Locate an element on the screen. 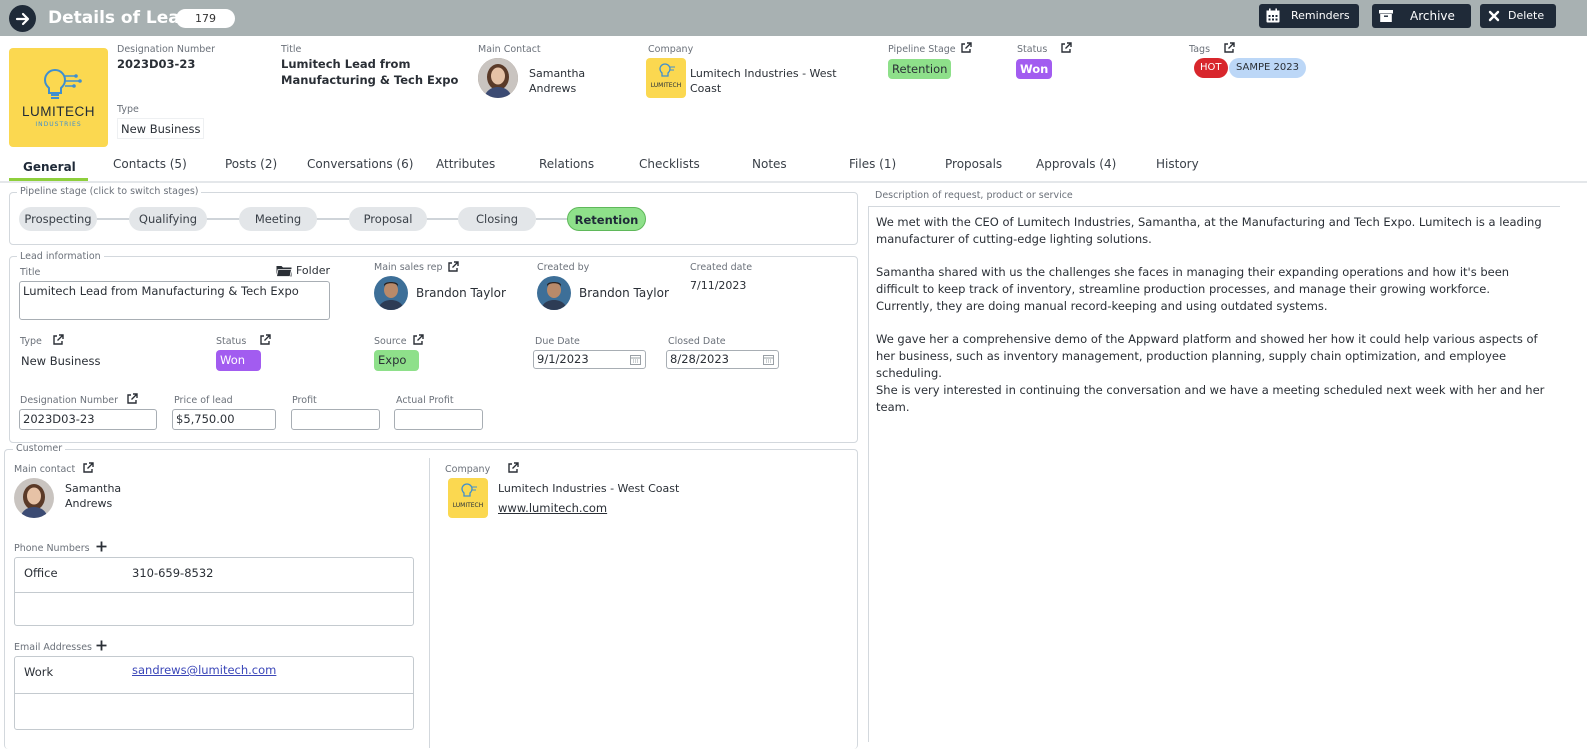 This screenshot has width=1587, height=754. company-website-link: www.lumitech.com is located at coordinates (552, 508).